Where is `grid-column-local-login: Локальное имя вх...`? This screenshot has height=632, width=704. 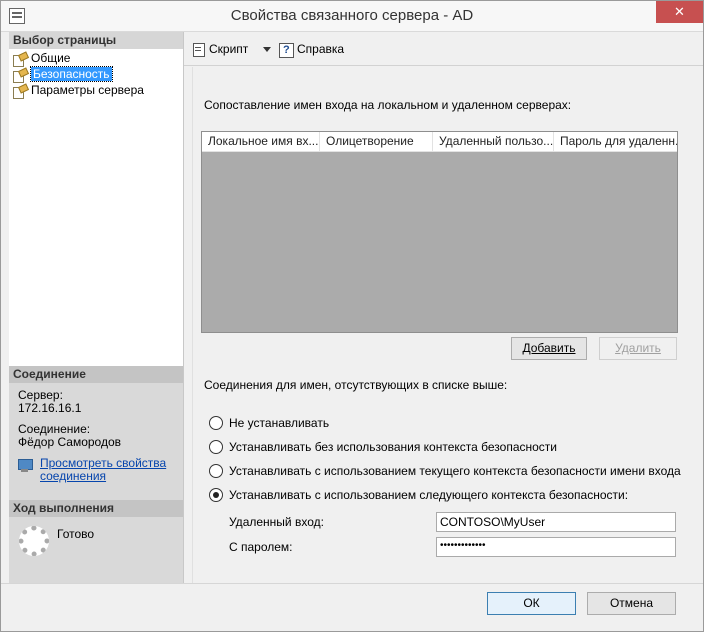
grid-column-local-login: Локальное имя вх... is located at coordinates (261, 142).